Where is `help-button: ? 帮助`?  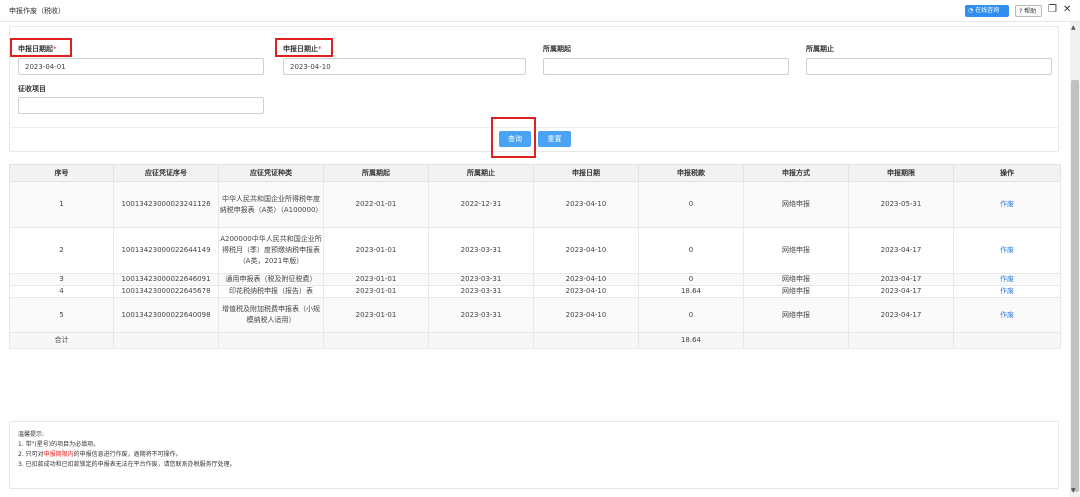 help-button: ? 帮助 is located at coordinates (1028, 11).